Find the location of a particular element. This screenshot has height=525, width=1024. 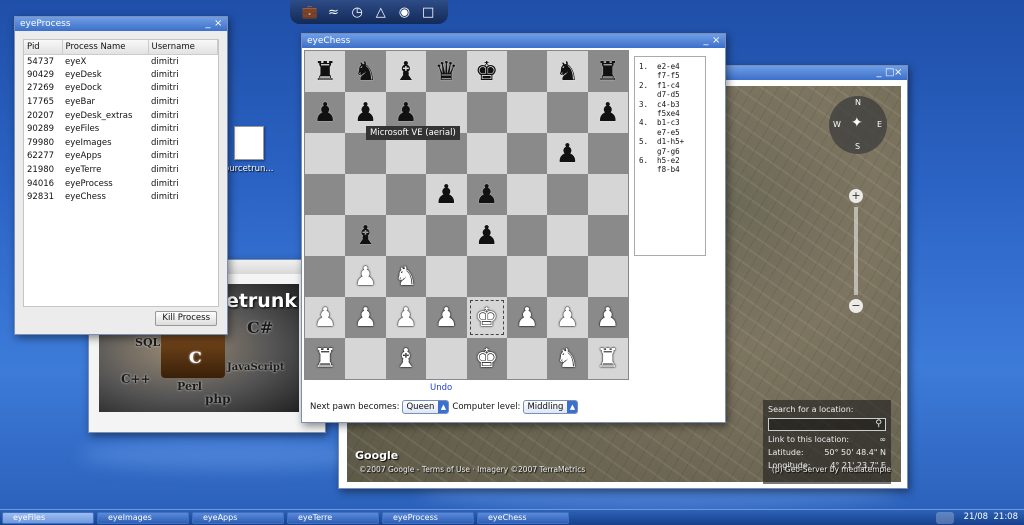

compass-control: N S E W ✦ is located at coordinates (858, 125).